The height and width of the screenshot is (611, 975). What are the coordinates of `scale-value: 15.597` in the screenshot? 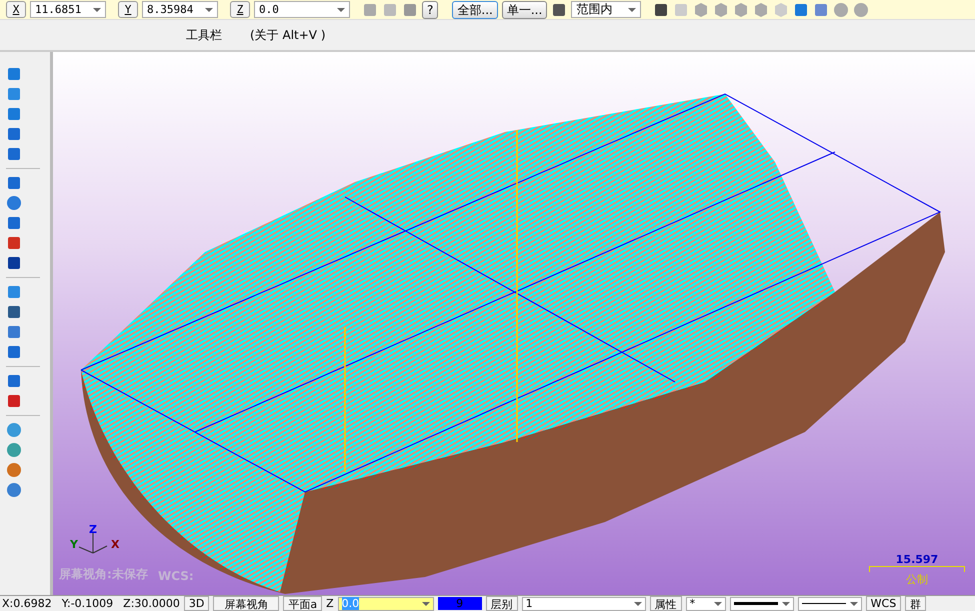 It's located at (917, 559).